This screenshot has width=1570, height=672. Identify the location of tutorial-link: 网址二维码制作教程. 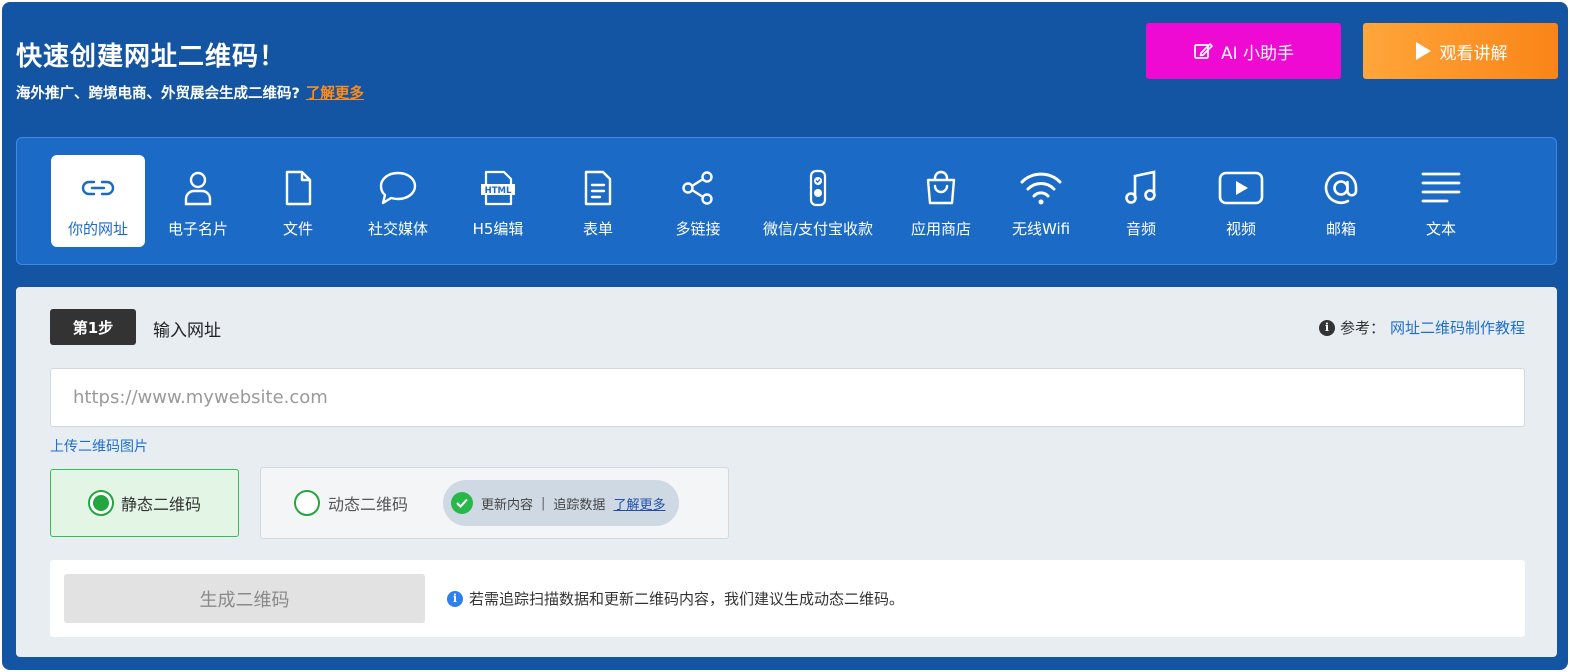
(1457, 327).